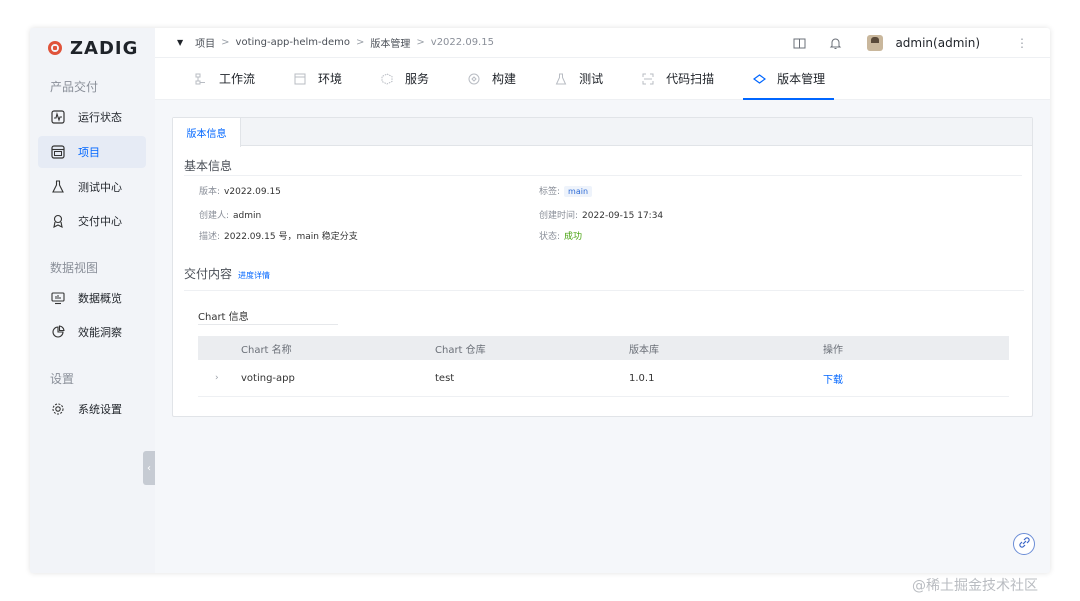 The image size is (1080, 601). I want to click on section-title-delivery: 交付内容 进度详情, so click(227, 273).